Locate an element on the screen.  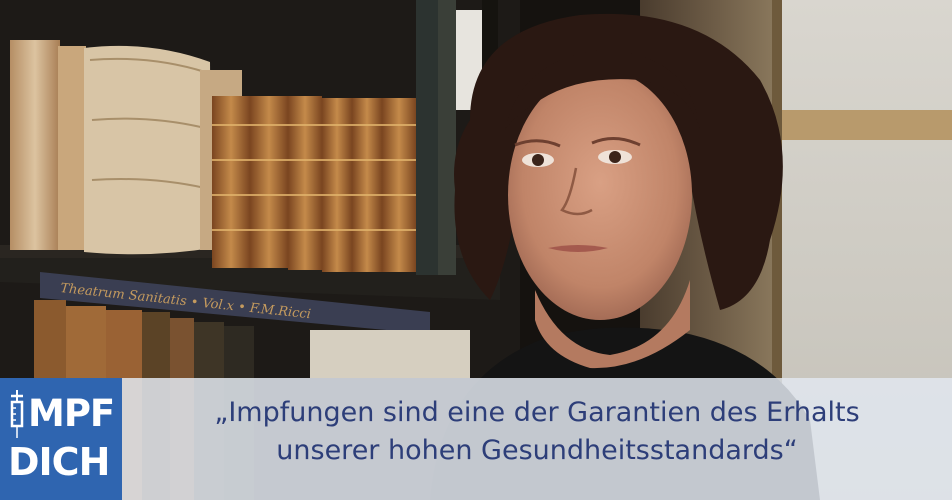
logo-text-mpf: MPF is located at coordinates (71, 413).